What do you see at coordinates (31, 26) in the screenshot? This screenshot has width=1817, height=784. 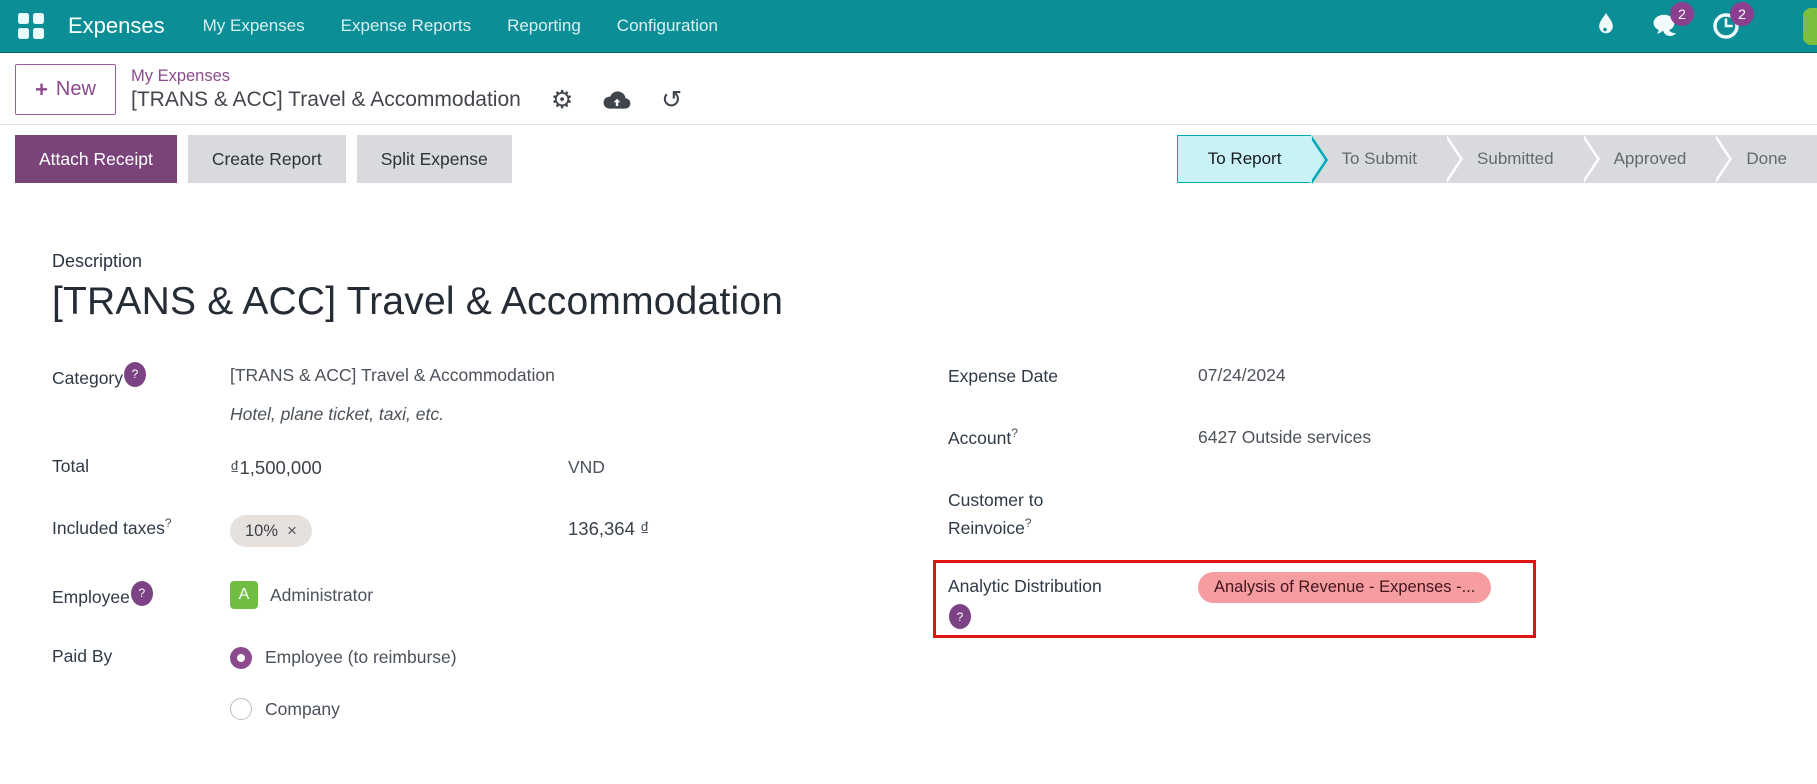 I see `apps-menu-icon` at bounding box center [31, 26].